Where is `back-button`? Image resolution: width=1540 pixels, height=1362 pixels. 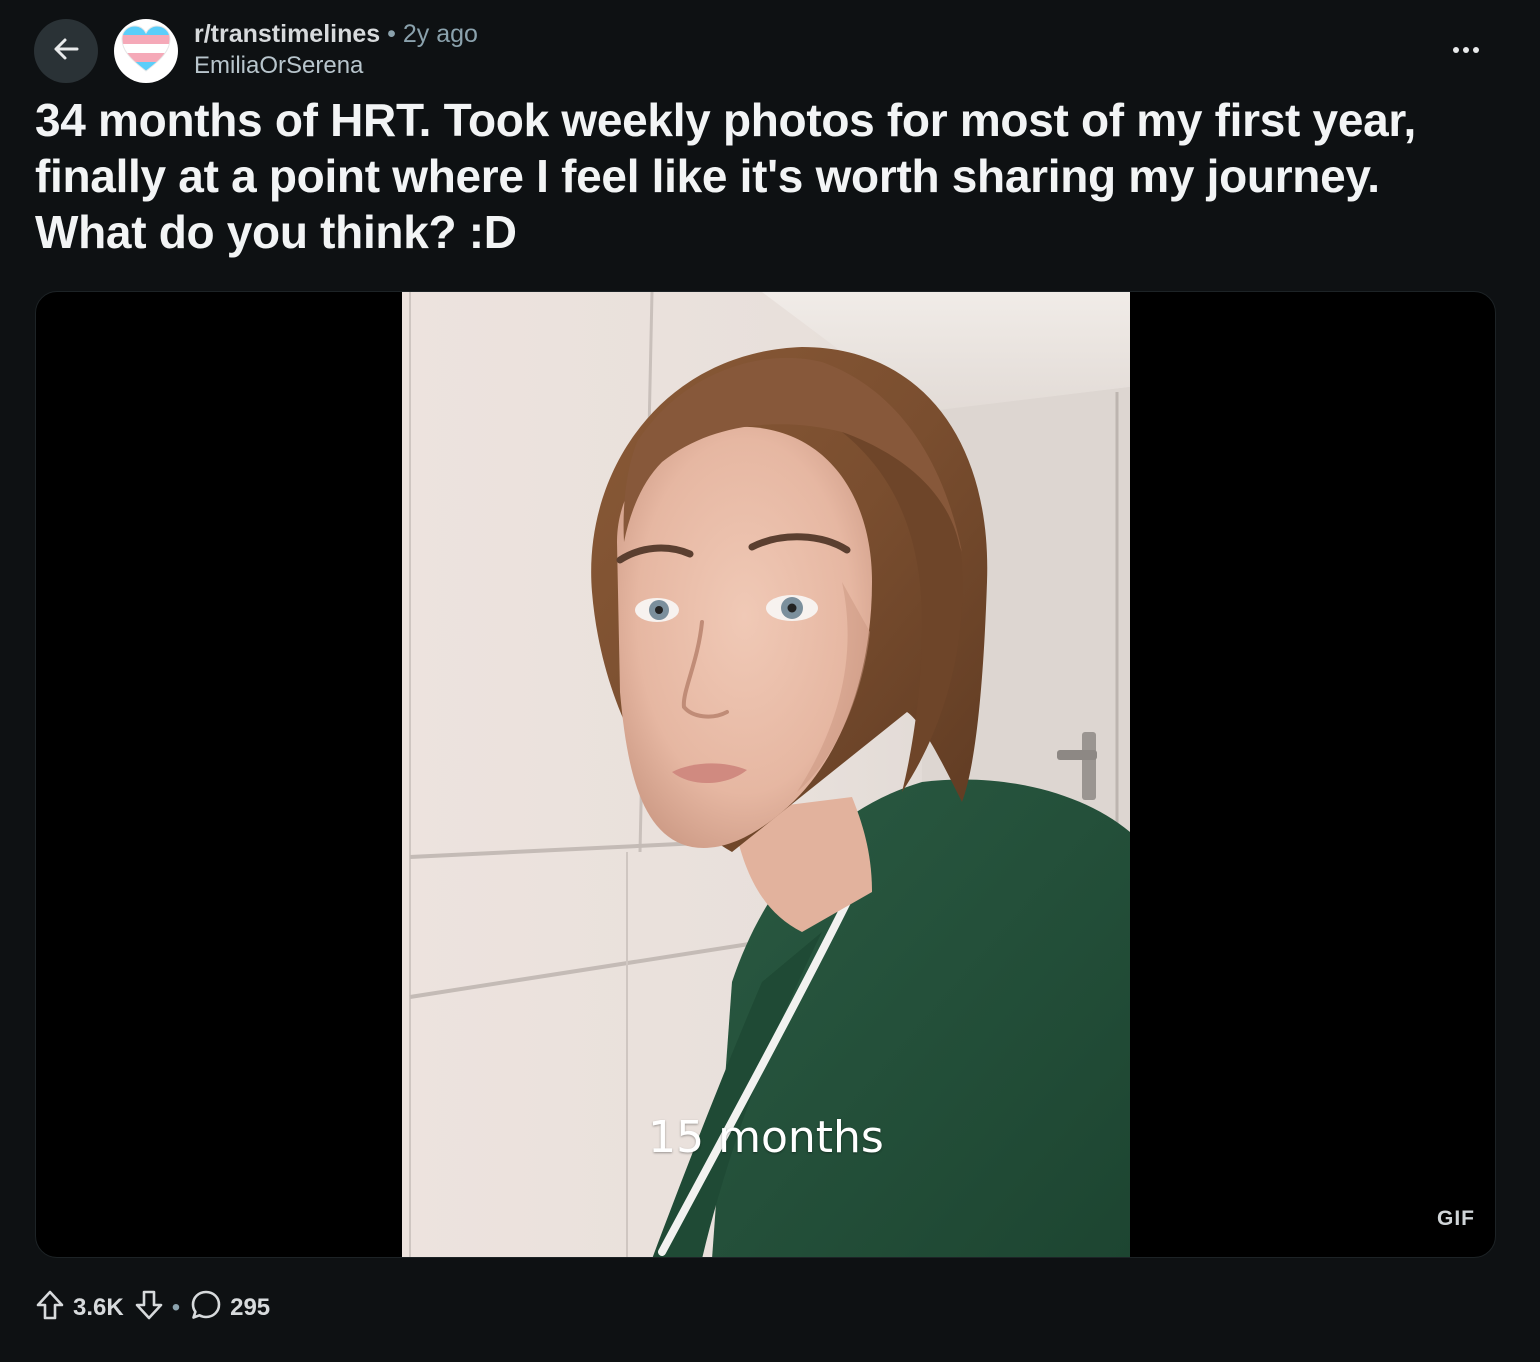
back-button is located at coordinates (66, 51).